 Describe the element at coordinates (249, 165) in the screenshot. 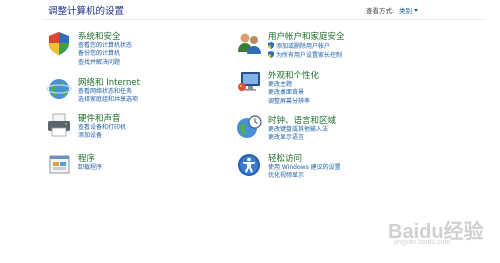

I see `ease-of-access-icon` at that location.